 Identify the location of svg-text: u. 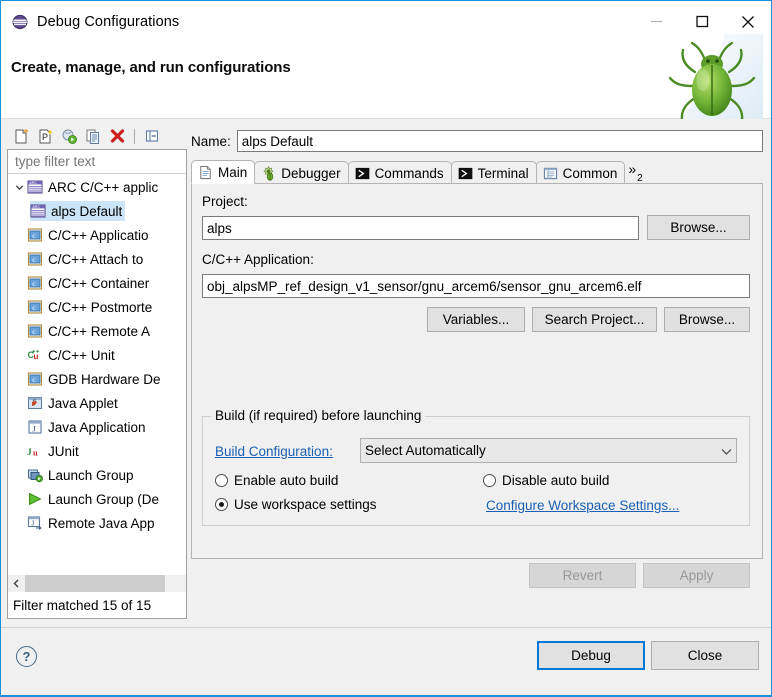
(36, 356).